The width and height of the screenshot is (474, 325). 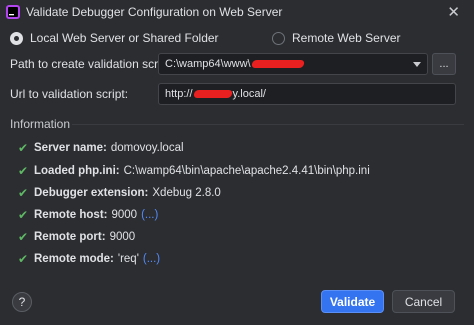 I want to click on info-row-debugger-extension: ✔ Debugger extension: Xdebug 2.8.0, so click(x=119, y=193).